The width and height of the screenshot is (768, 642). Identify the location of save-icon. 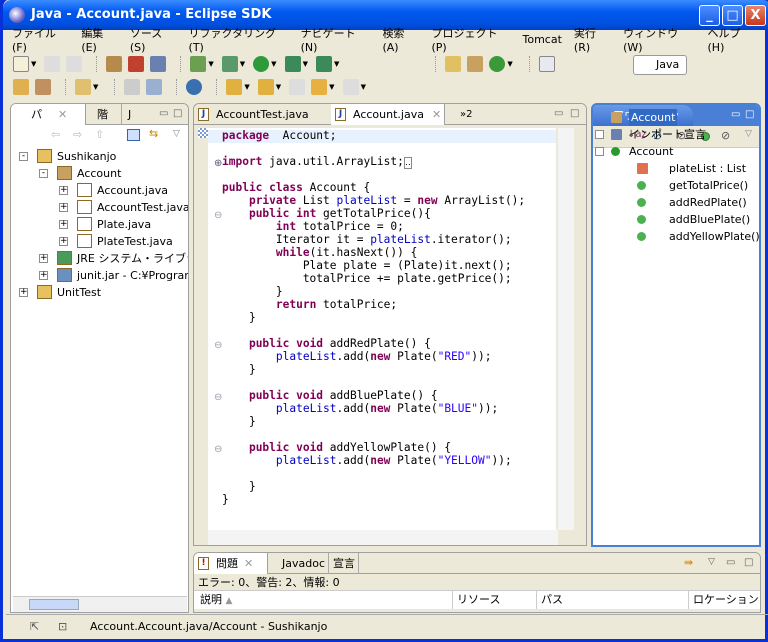
(52, 64).